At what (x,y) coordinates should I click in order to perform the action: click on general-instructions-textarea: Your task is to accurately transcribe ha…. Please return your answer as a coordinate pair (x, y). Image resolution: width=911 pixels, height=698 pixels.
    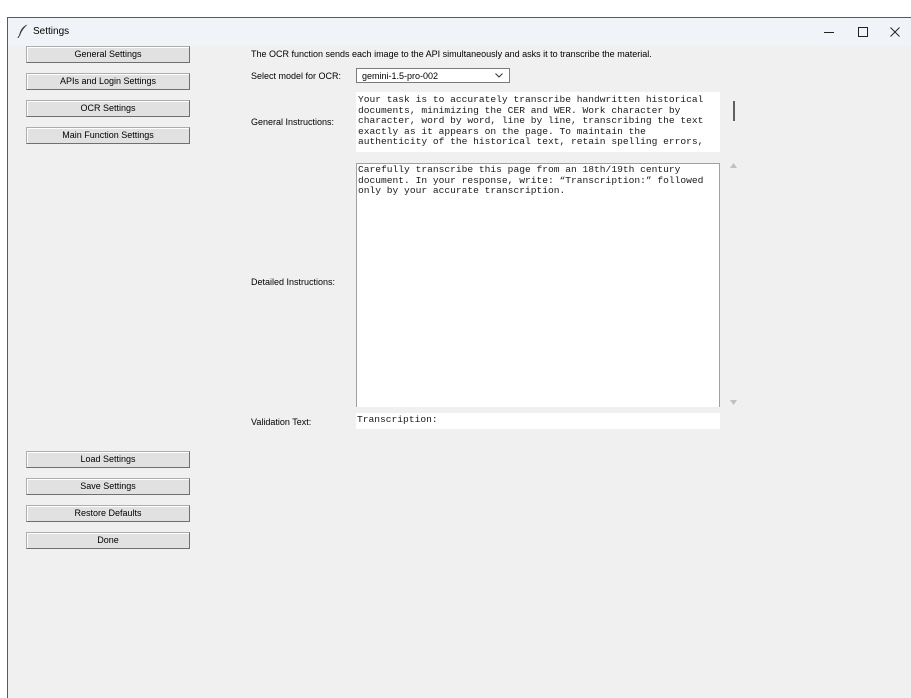
    Looking at the image, I should click on (538, 122).